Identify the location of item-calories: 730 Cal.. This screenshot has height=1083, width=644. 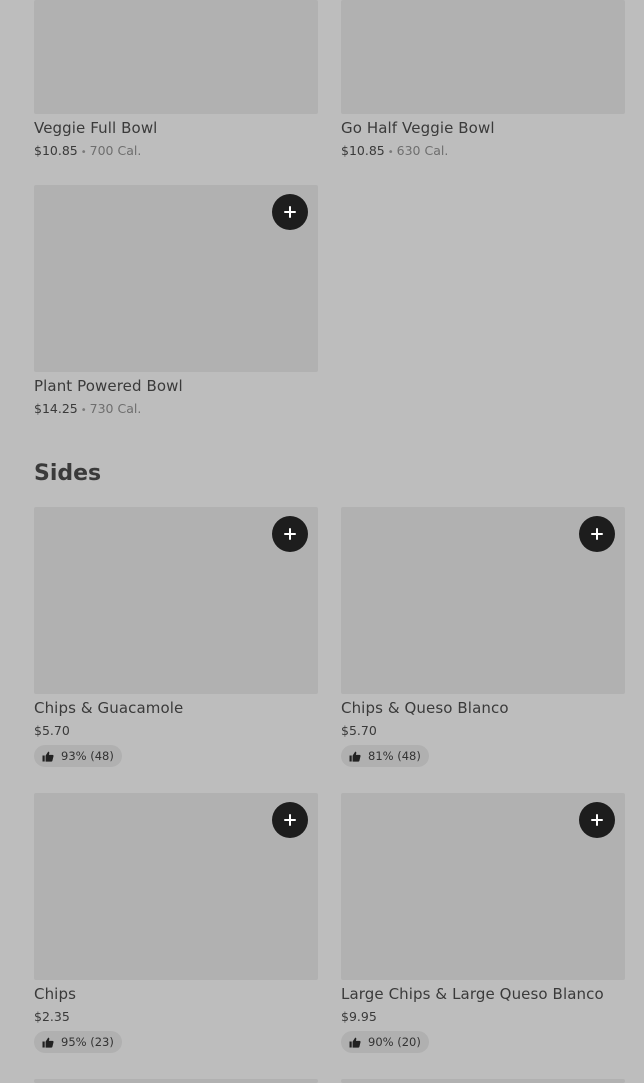
(115, 408).